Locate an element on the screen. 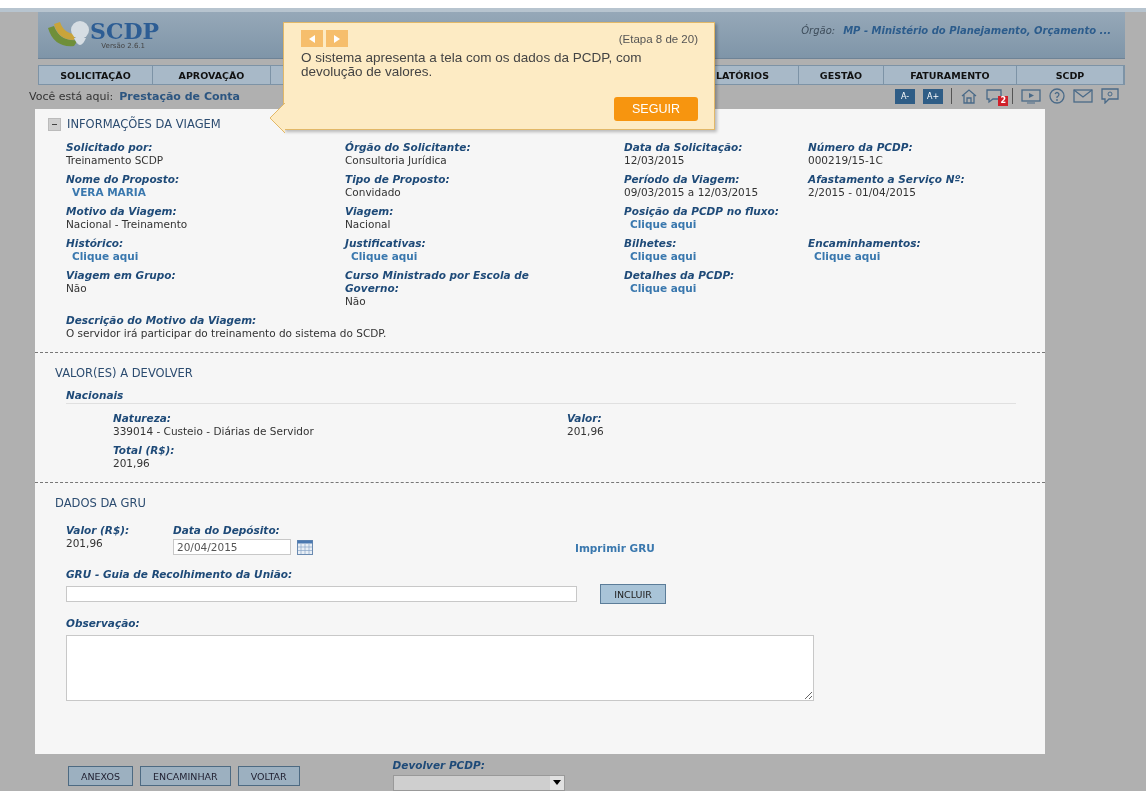  field-label: Devolver PCDP: is located at coordinates (439, 765).